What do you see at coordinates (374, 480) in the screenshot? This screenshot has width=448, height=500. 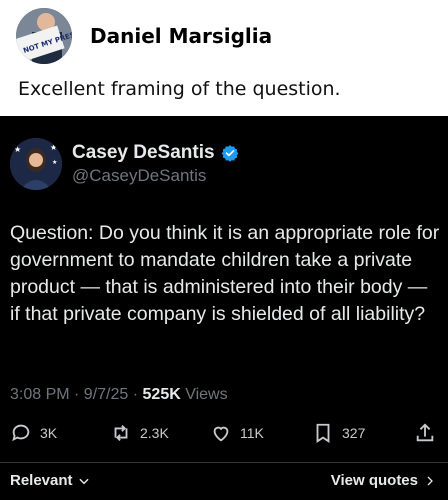 I see `view-quotes-label: View quotes` at bounding box center [374, 480].